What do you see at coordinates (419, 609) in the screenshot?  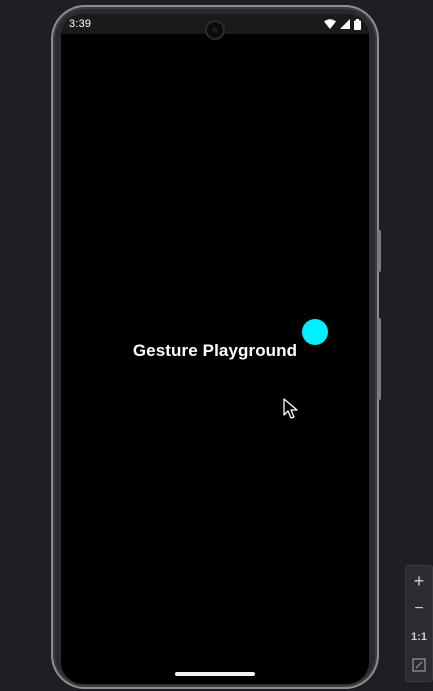 I see `zoom-out-button: −` at bounding box center [419, 609].